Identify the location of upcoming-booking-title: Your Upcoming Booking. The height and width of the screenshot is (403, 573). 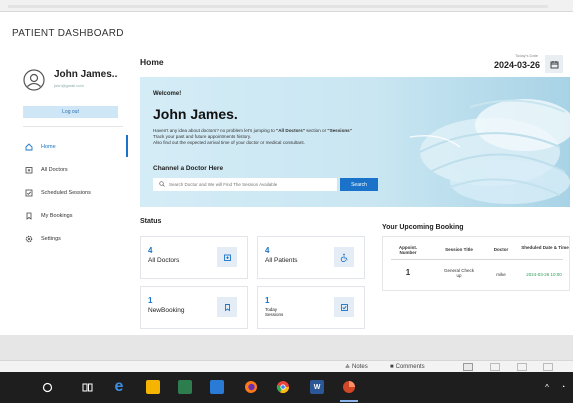
(423, 227).